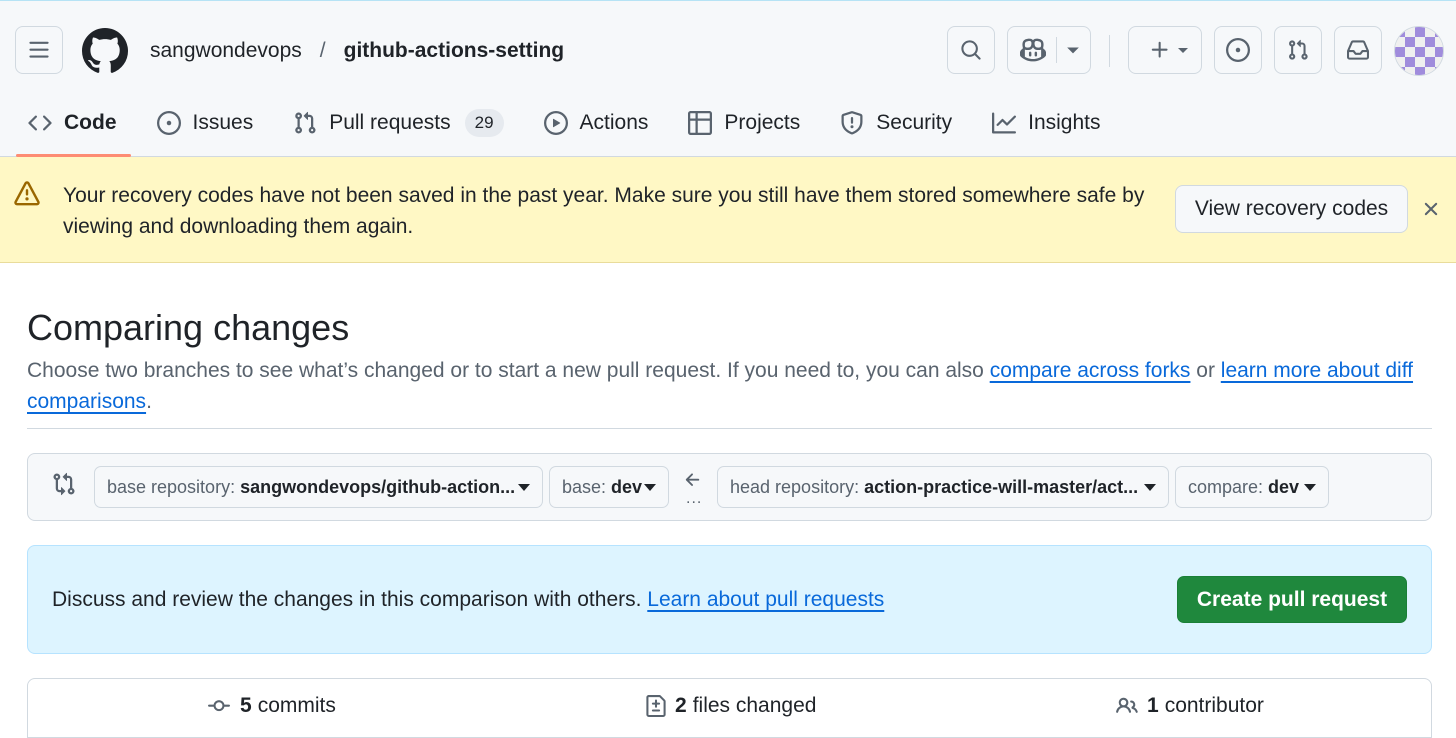 The width and height of the screenshot is (1456, 738). I want to click on description-or: or, so click(1205, 370).